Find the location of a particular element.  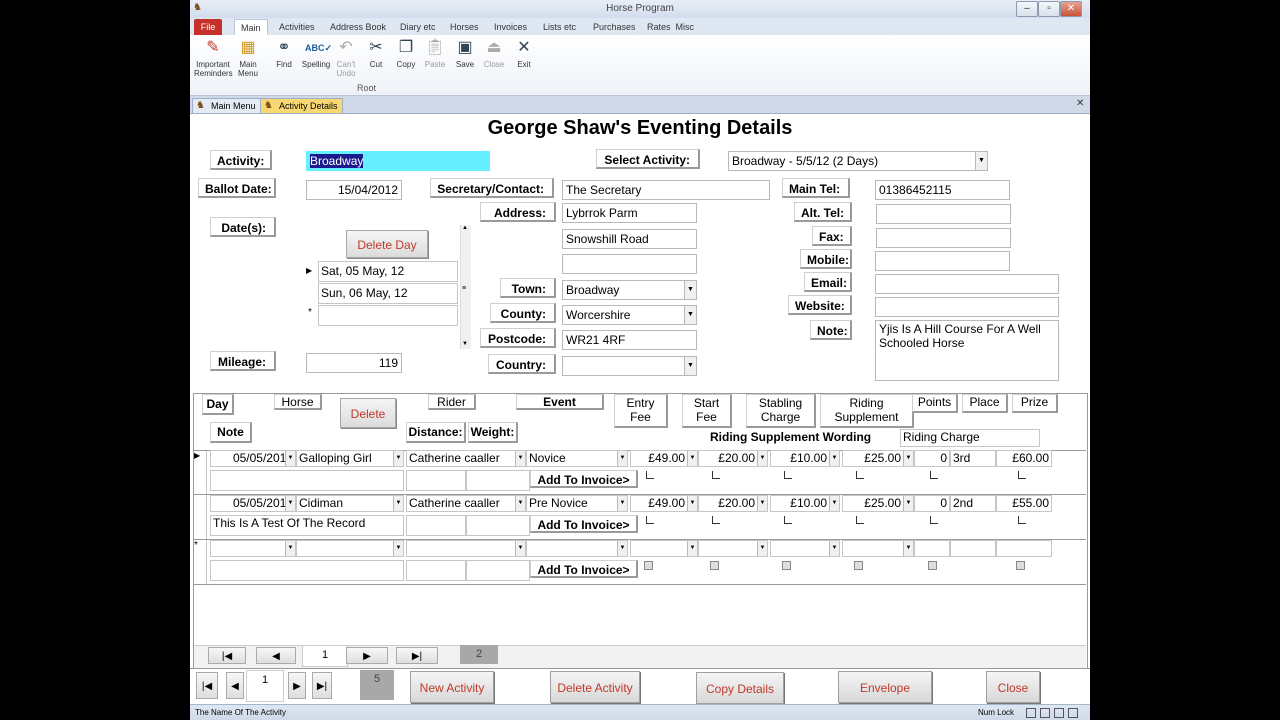

ballot-date-field: 15/04/2012 is located at coordinates (354, 190).